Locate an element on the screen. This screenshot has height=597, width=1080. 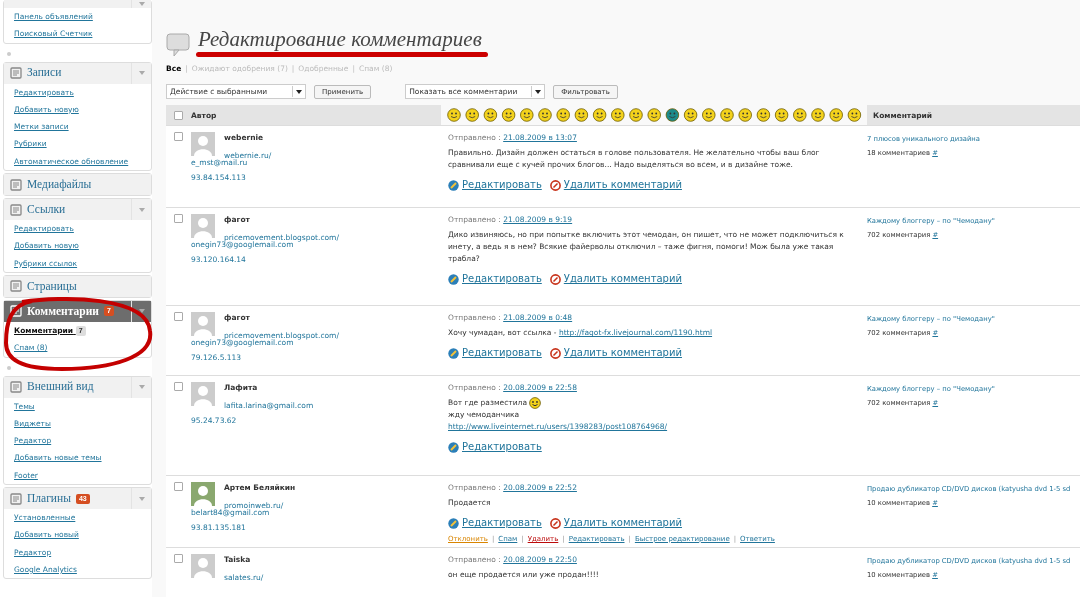
menu-header: Записи is located at coordinates (77, 73).